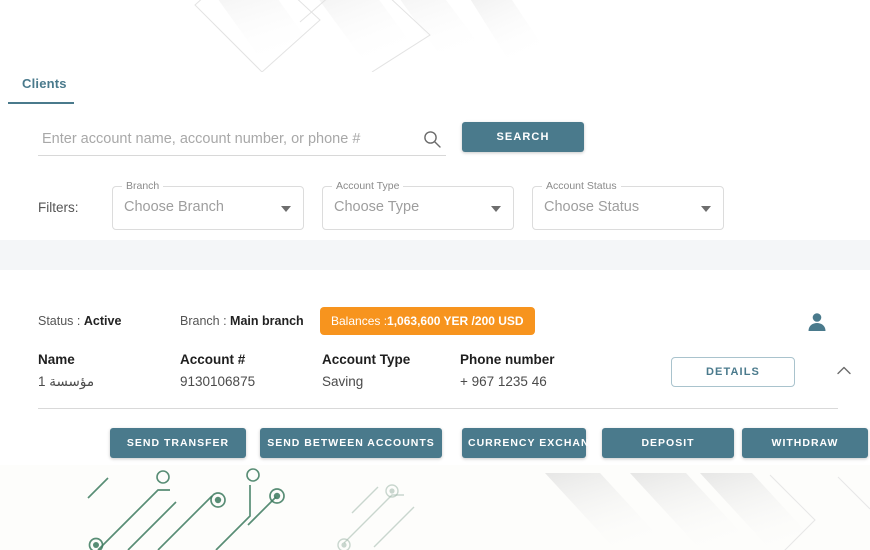  Describe the element at coordinates (267, 321) in the screenshot. I see `branch-value: Main branch` at that location.